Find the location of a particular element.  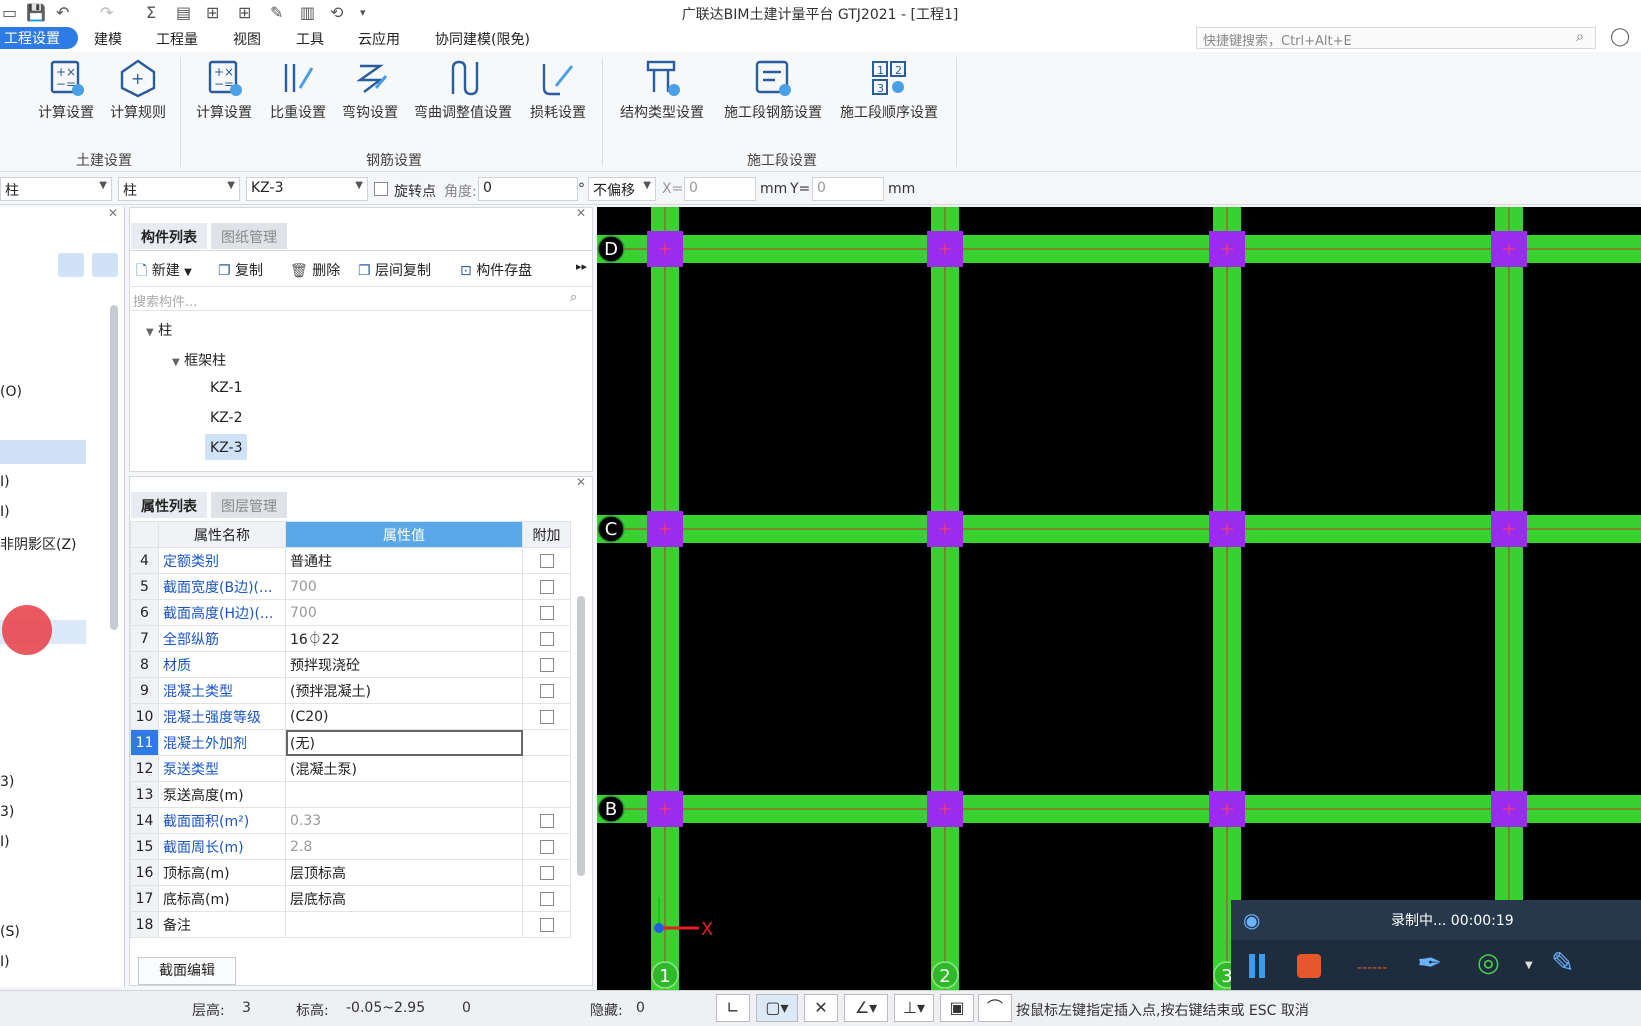

user-icon: ◯ is located at coordinates (1620, 36).